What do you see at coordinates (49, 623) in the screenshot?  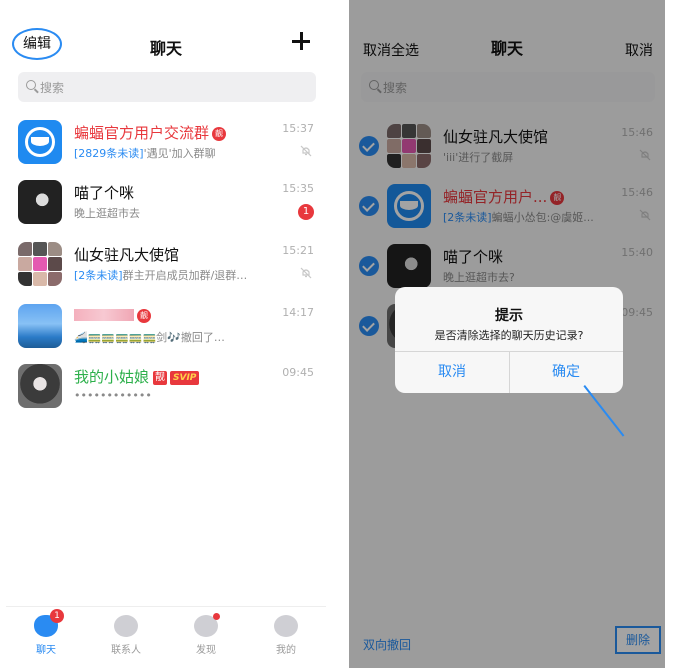 I see `chat-icon: 1` at bounding box center [49, 623].